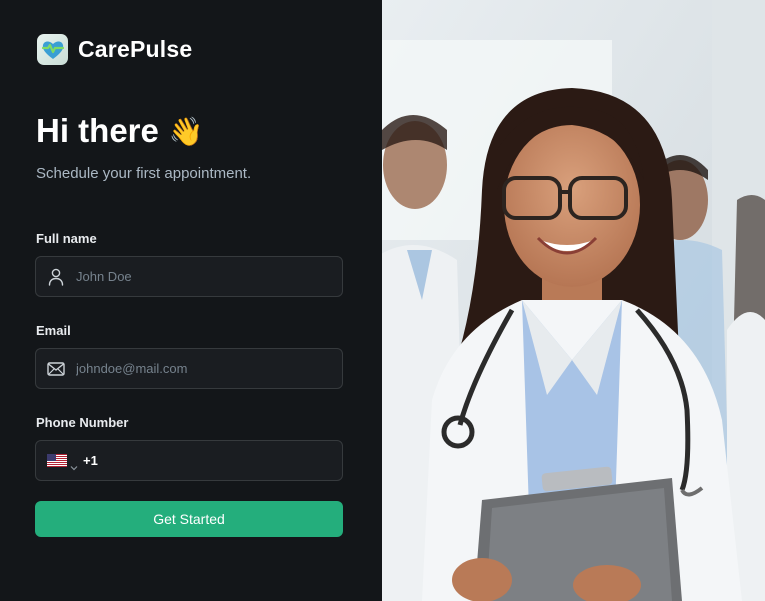 This screenshot has width=765, height=601. Describe the element at coordinates (52, 49) in the screenshot. I see `carepulse-logo-icon` at that location.